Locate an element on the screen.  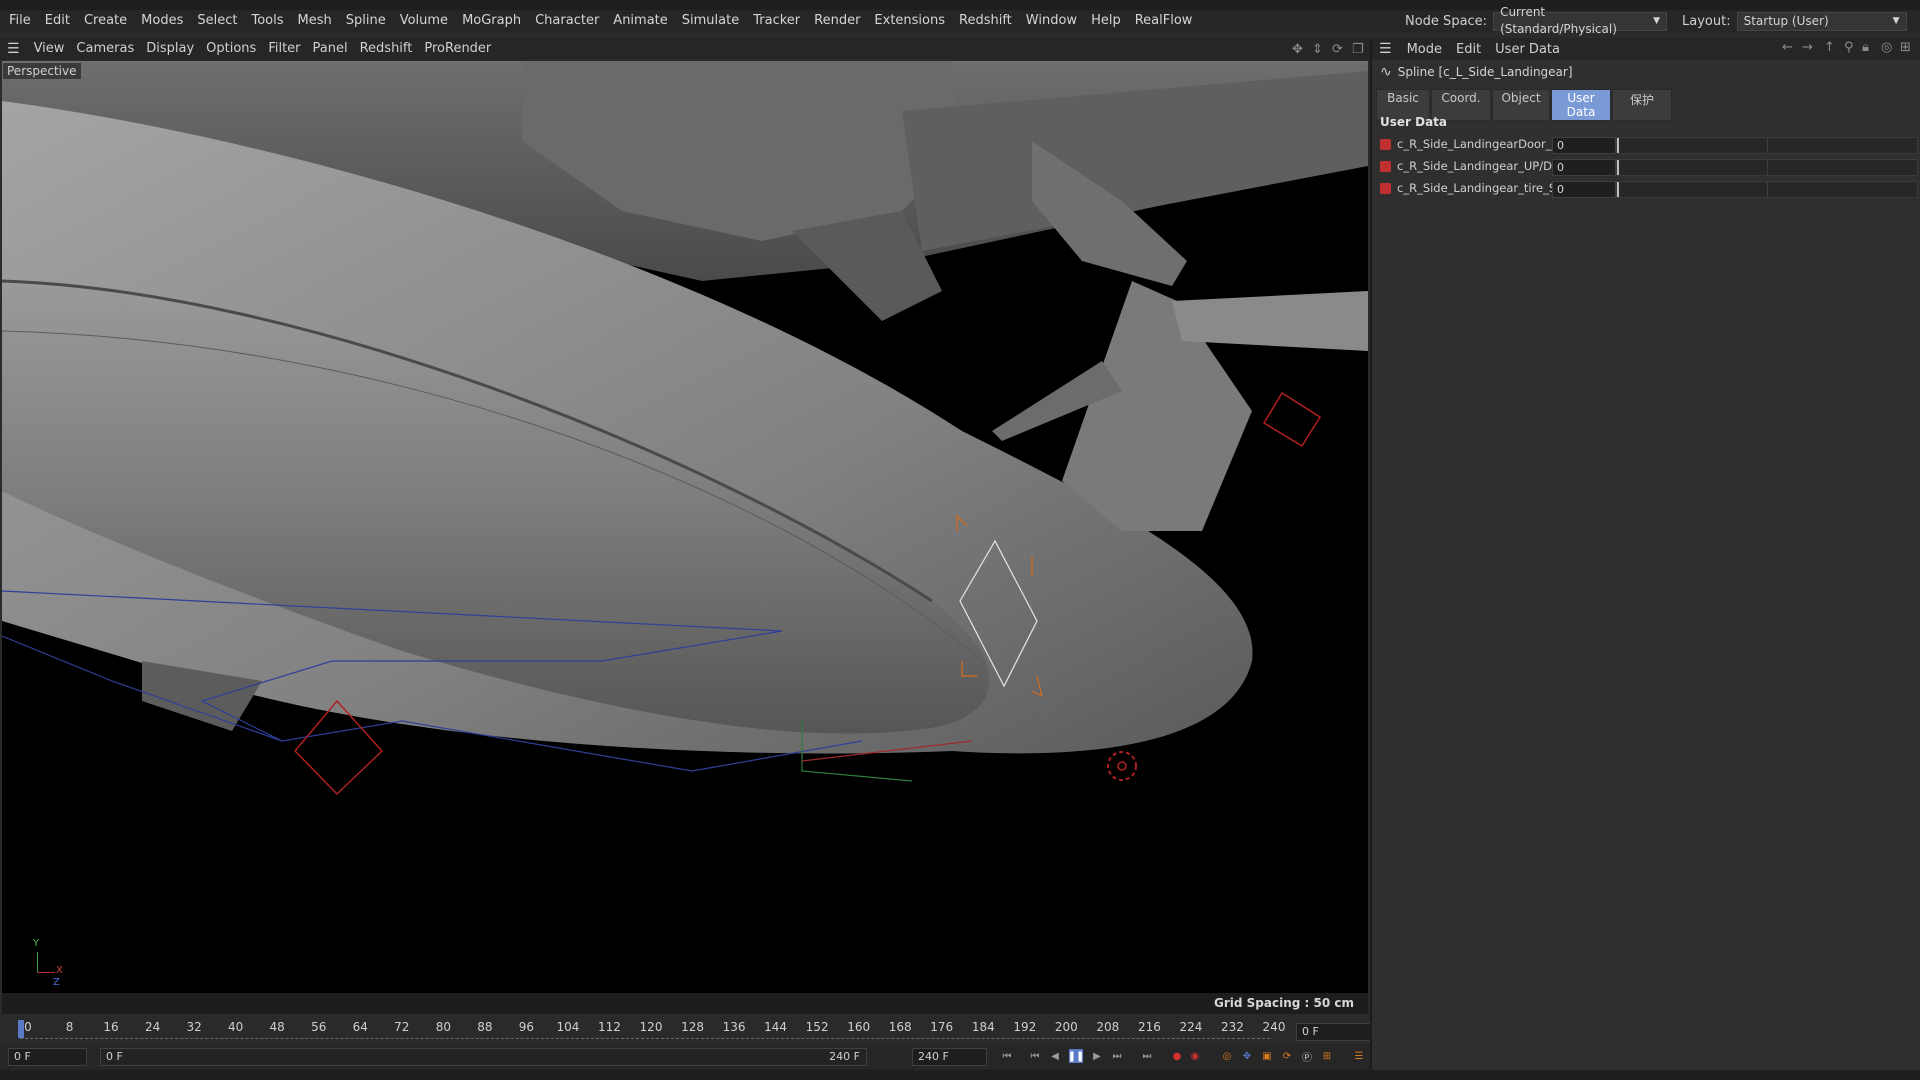
menu-file: File is located at coordinates (19, 21).